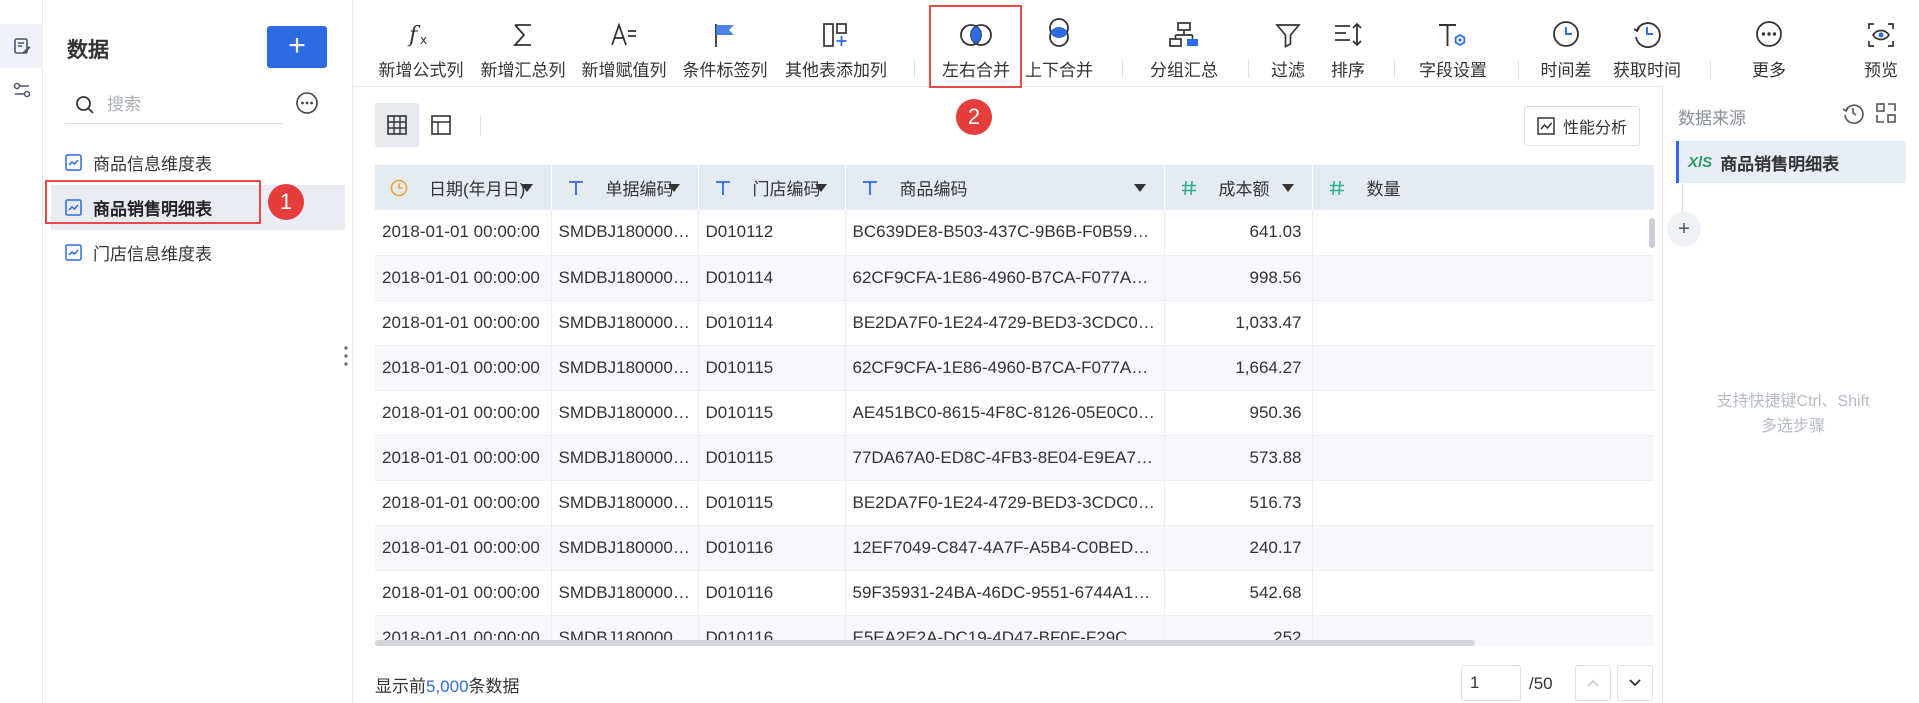 This screenshot has width=1919, height=703. I want to click on column-header-cost: 成本额, so click(1238, 187).